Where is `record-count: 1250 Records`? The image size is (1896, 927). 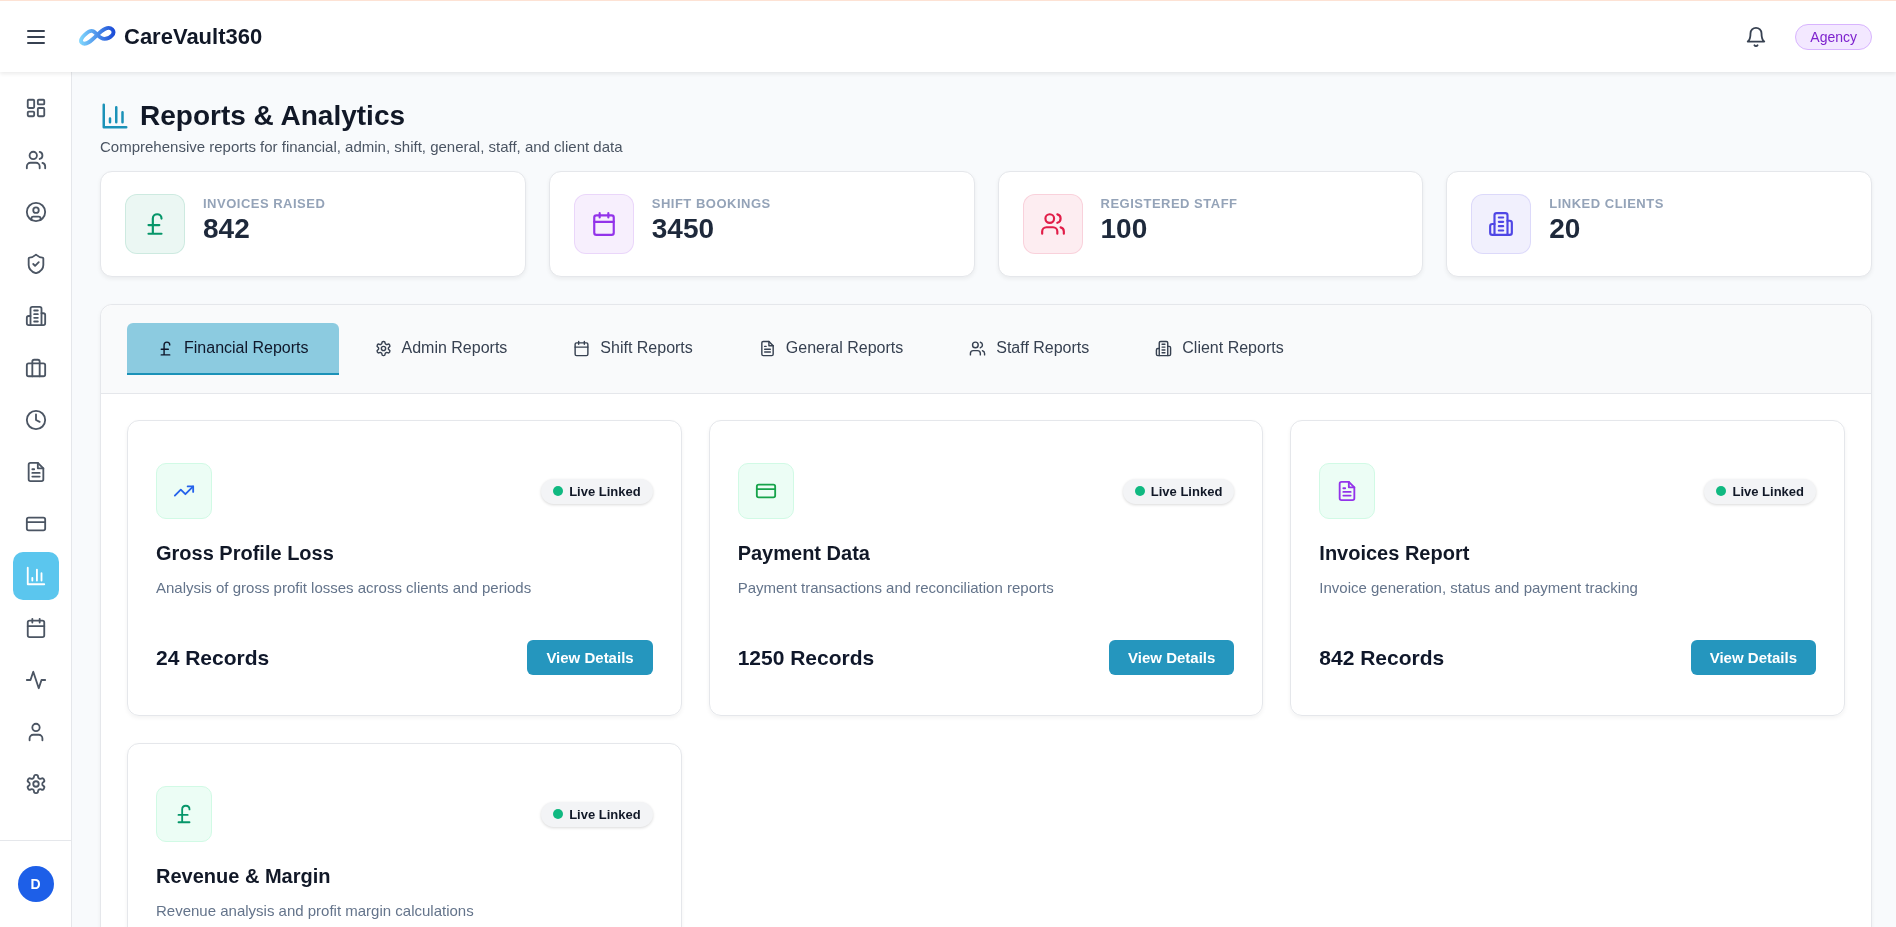 record-count: 1250 Records is located at coordinates (806, 657).